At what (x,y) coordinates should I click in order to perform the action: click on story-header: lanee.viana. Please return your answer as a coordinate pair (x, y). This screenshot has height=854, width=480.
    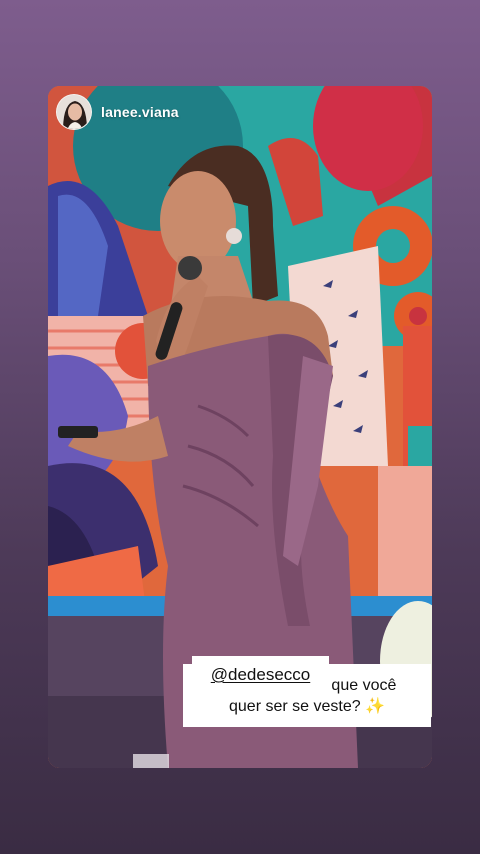
    Looking at the image, I should click on (117, 112).